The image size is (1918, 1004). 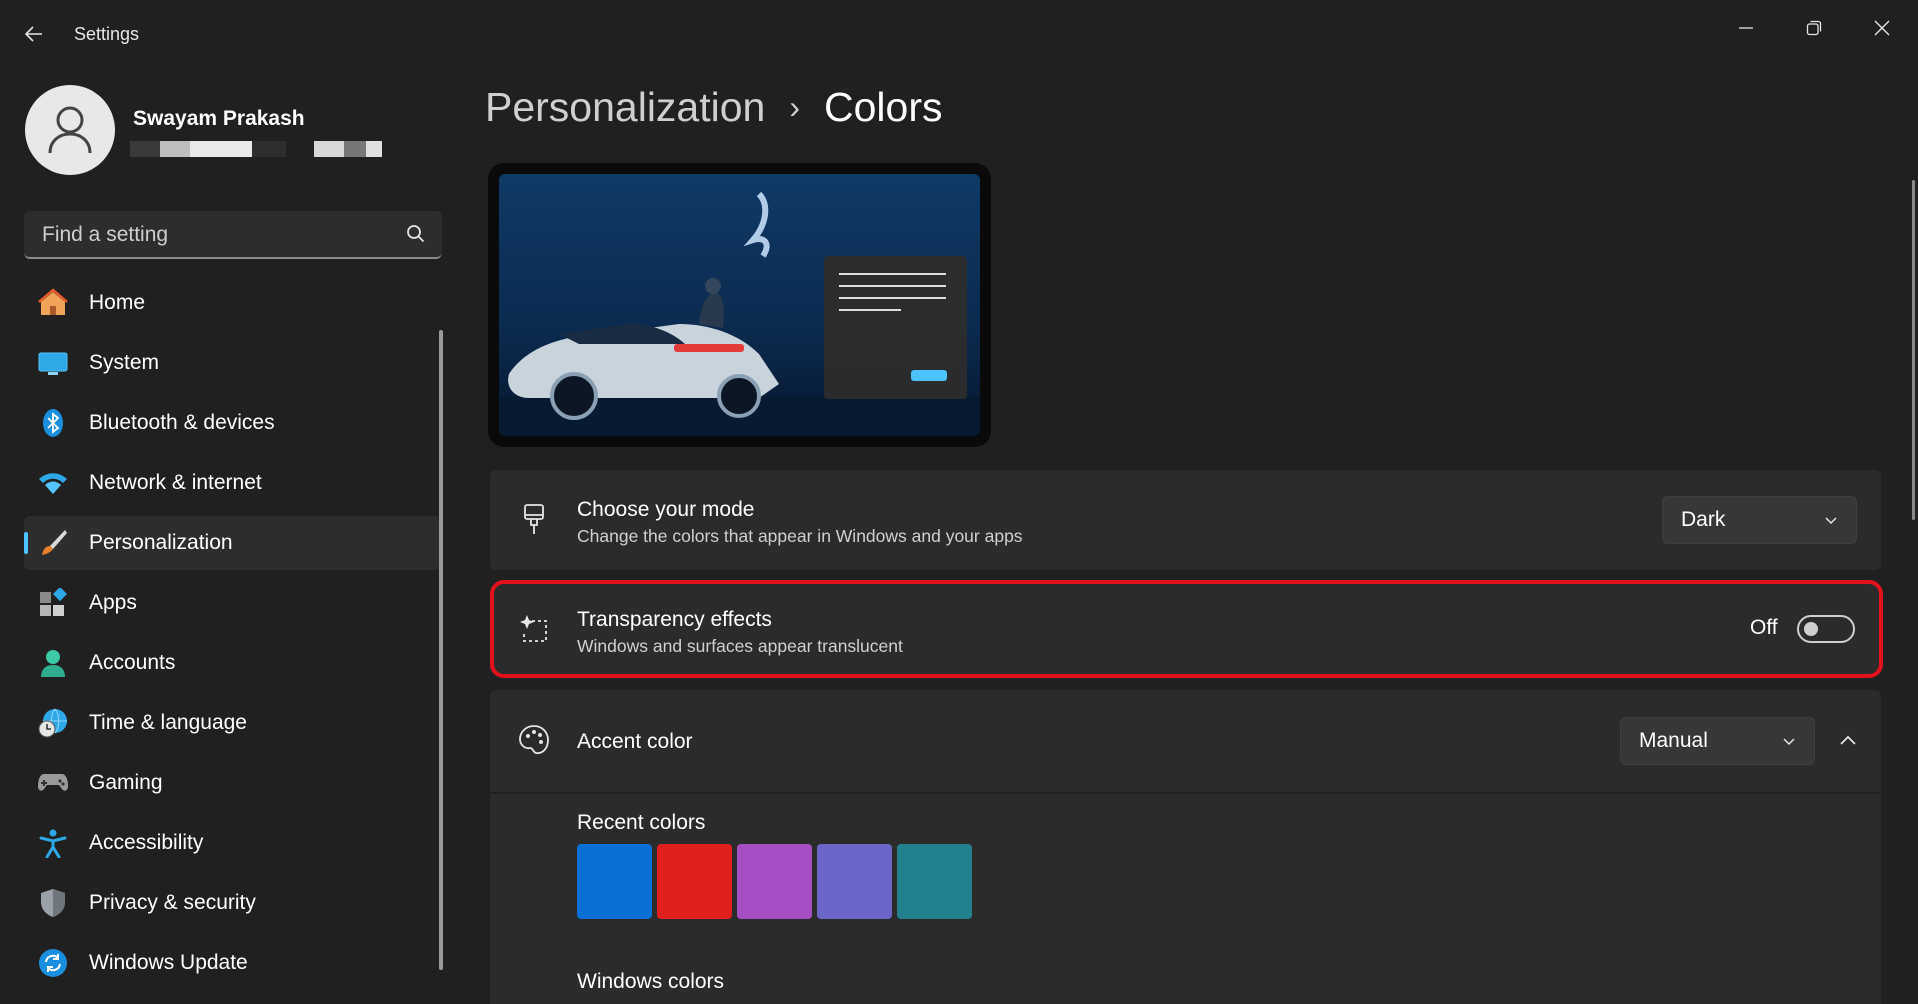 I want to click on app-title: Settings, so click(x=107, y=34).